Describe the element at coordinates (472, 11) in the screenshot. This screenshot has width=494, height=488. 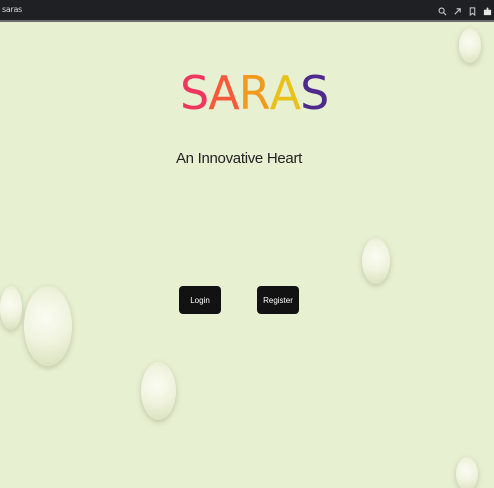
I see `bookmark-icon` at that location.